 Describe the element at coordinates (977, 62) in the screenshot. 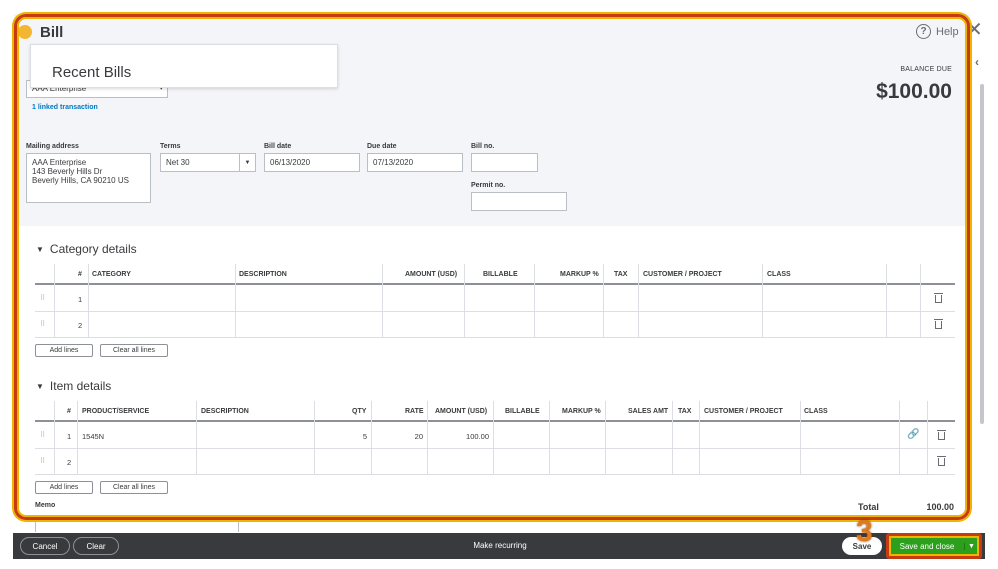

I see `chevron-left-icon: ‹` at that location.